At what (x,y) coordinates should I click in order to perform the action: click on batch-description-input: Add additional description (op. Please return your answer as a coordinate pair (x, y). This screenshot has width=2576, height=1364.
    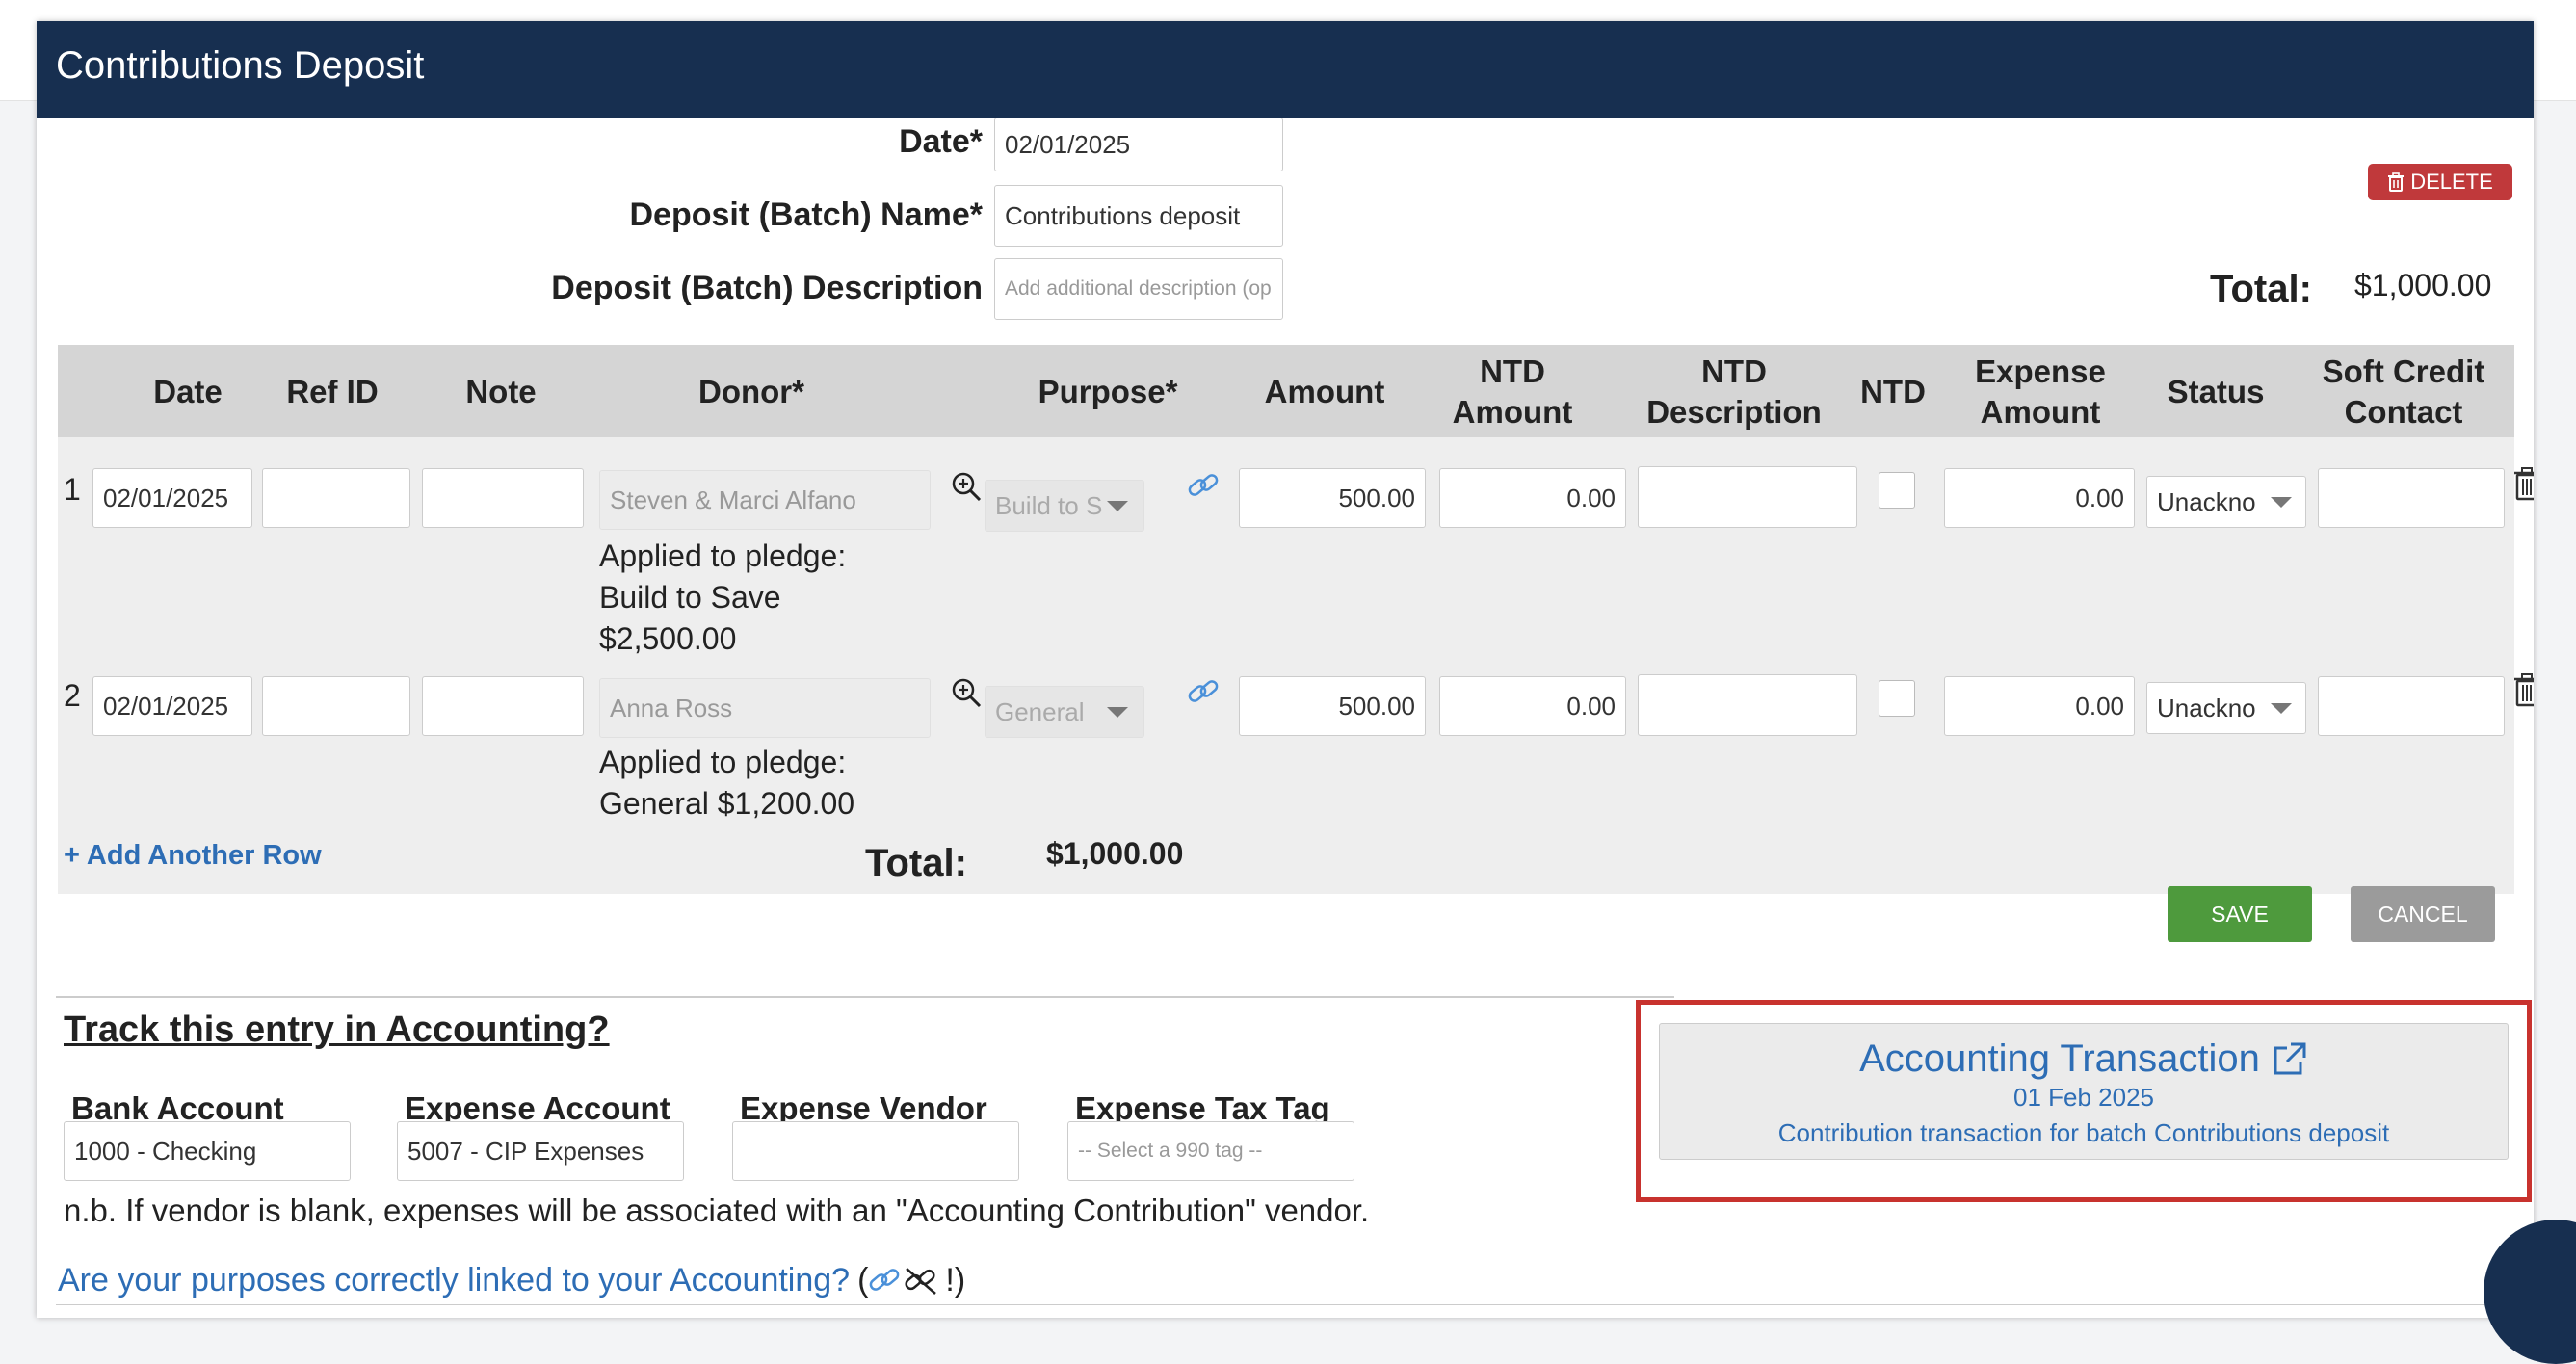
    Looking at the image, I should click on (1138, 289).